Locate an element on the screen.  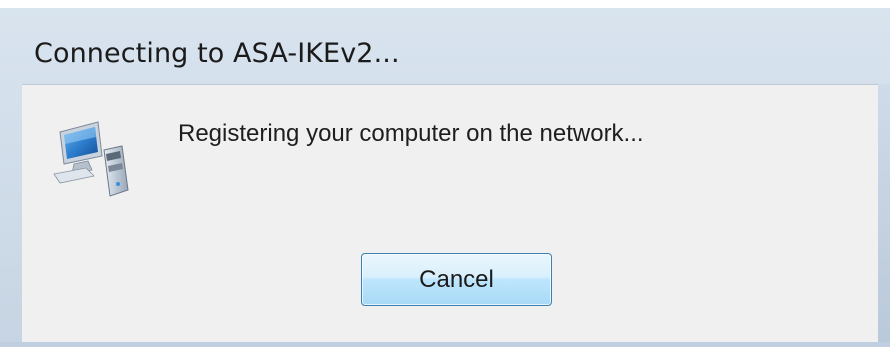
top-edge is located at coordinates (445, 4).